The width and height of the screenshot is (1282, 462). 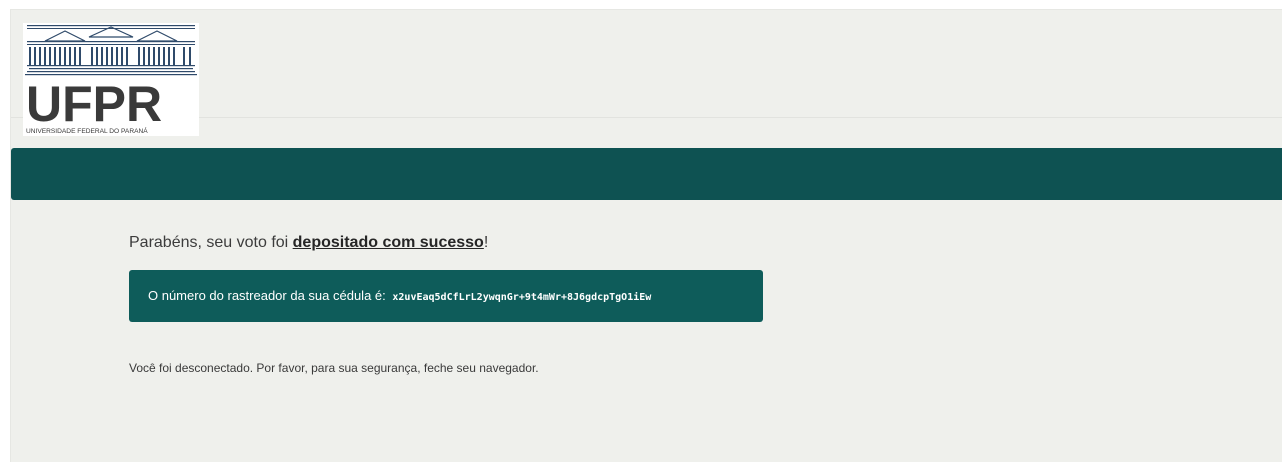 What do you see at coordinates (94, 104) in the screenshot?
I see `ufpr-wordmark: UFPR` at bounding box center [94, 104].